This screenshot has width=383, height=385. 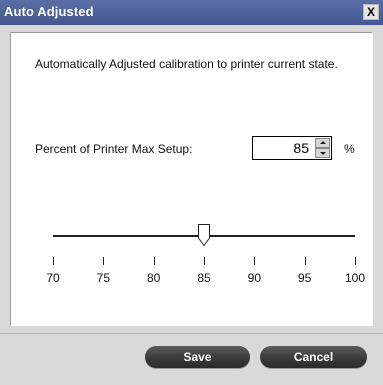 What do you see at coordinates (49, 11) in the screenshot?
I see `window-title: Auto Adjusted` at bounding box center [49, 11].